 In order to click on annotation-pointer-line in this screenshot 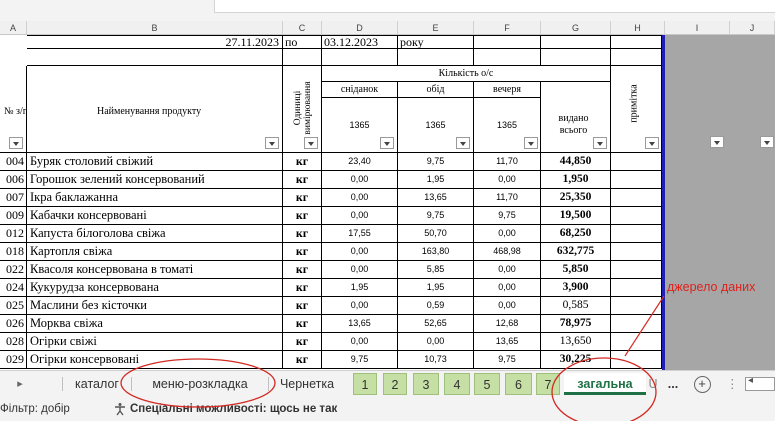, I will do `click(644, 326)`.